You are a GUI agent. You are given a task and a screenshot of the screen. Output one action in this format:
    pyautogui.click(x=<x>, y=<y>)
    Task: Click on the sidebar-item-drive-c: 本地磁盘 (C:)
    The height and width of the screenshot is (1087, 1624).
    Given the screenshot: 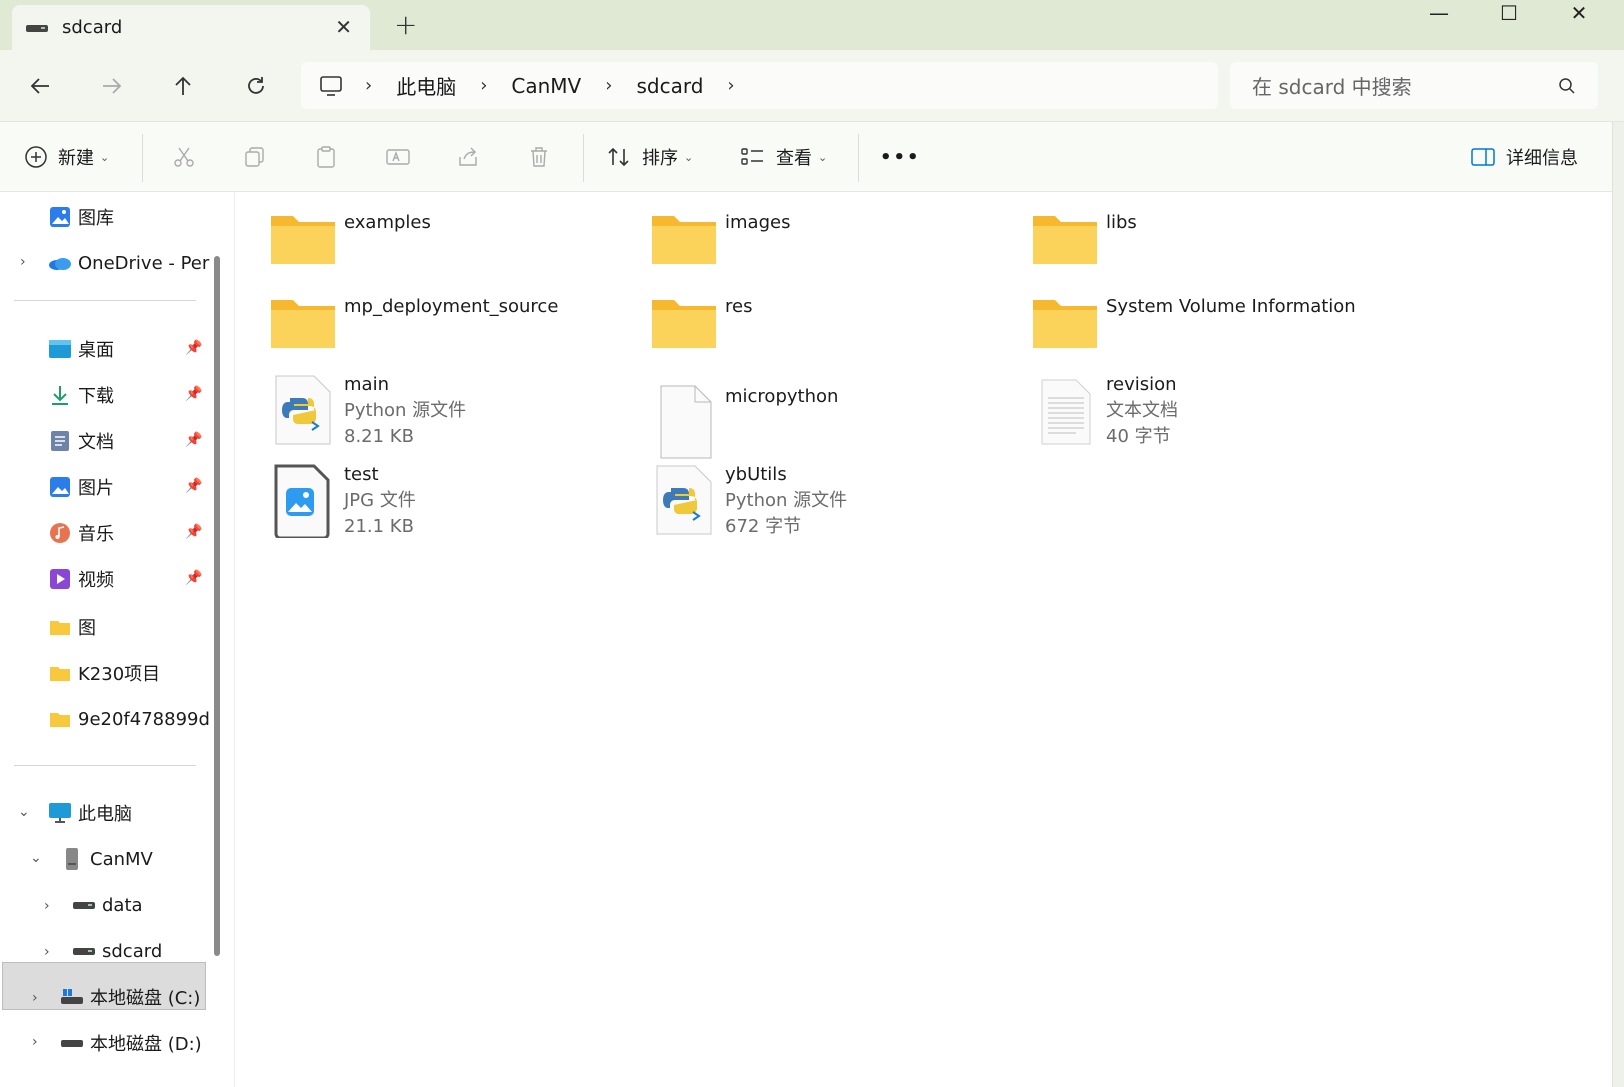 What is the action you would take?
    pyautogui.click(x=130, y=997)
    